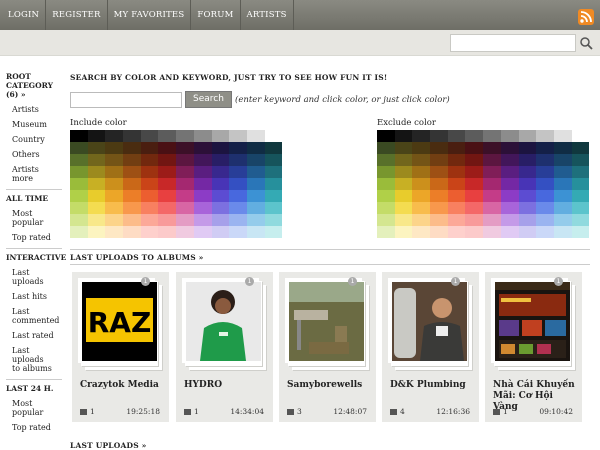 The width and height of the screenshot is (600, 450). I want to click on site-search-input, so click(513, 43).